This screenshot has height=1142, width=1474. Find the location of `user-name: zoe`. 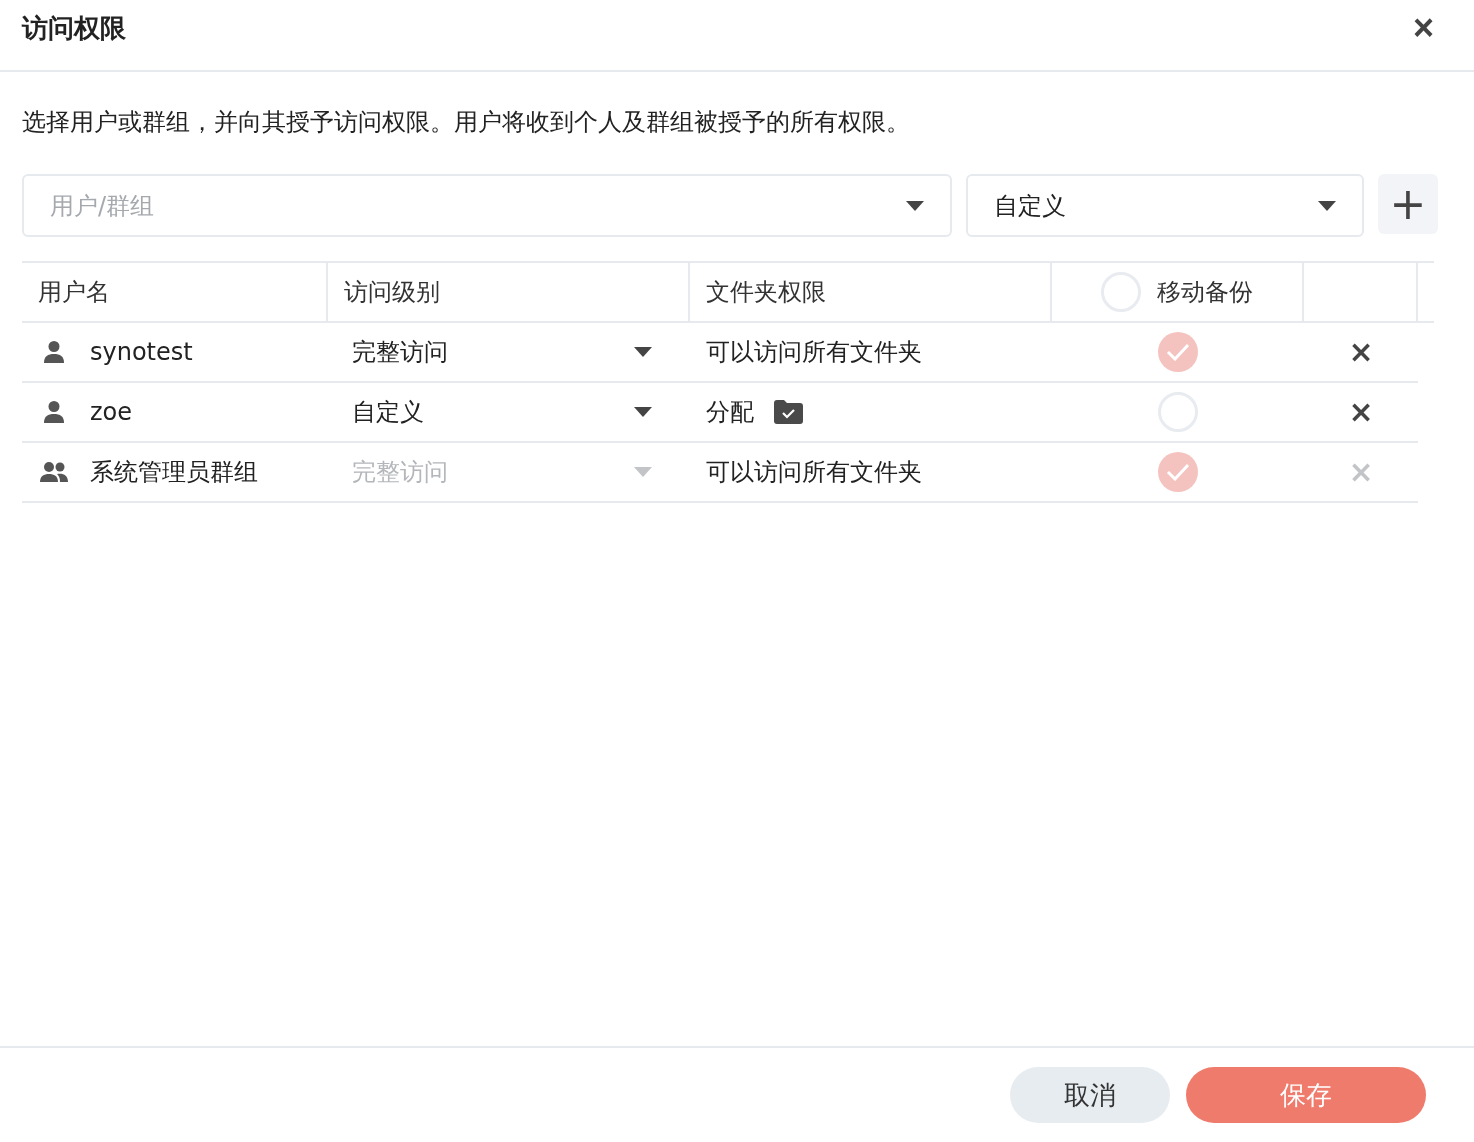

user-name: zoe is located at coordinates (111, 412).